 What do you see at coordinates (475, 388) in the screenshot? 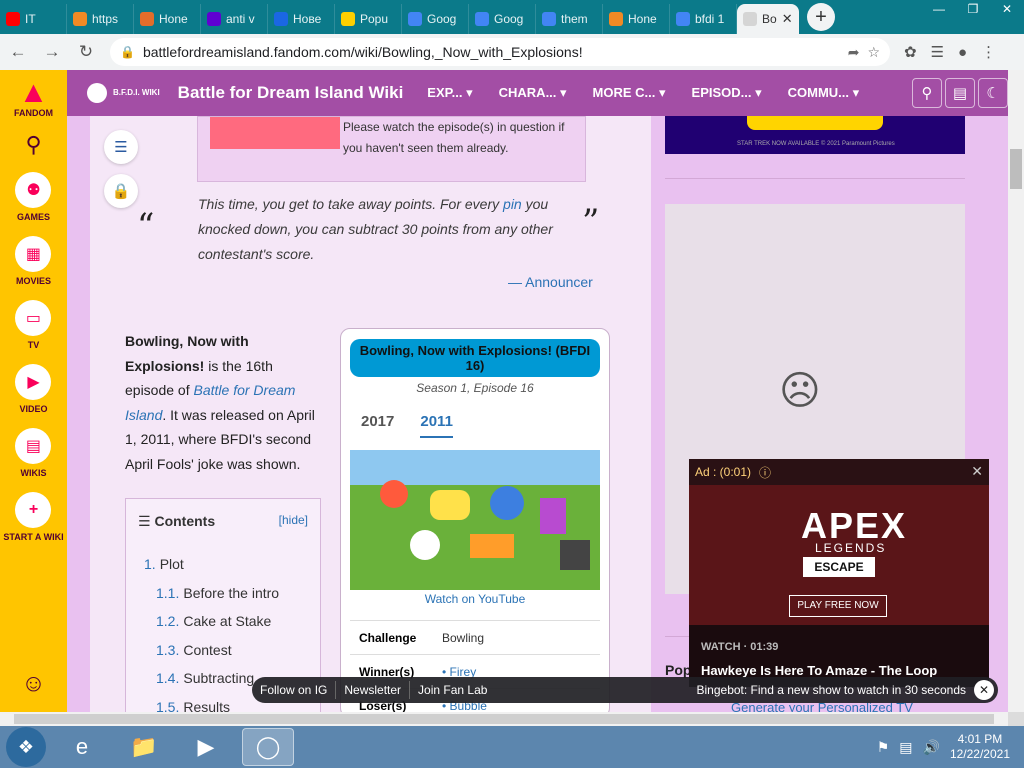
I see `infobox-subtitle: Season 1, Episode 16` at bounding box center [475, 388].